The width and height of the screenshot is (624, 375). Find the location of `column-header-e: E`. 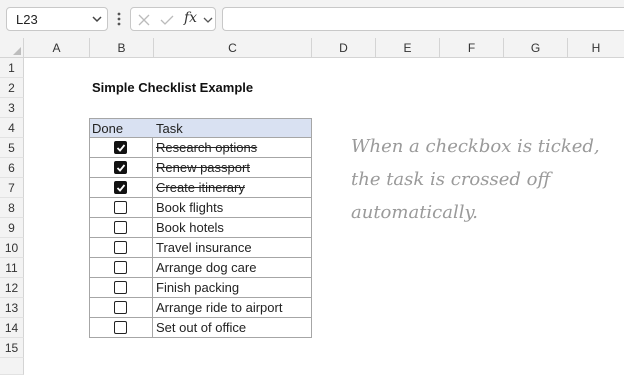

column-header-e: E is located at coordinates (408, 48).